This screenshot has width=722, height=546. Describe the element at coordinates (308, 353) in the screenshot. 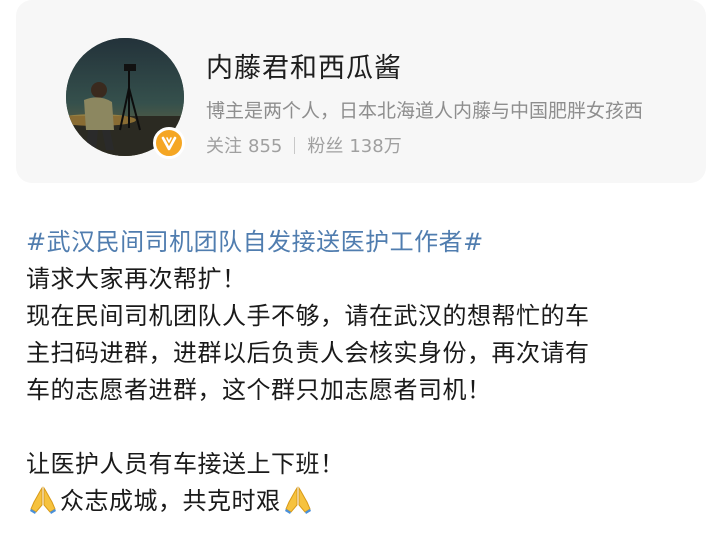

I see `post-line-3: 主扫码进群，进群以后负责人会核实身份，再次请有` at that location.